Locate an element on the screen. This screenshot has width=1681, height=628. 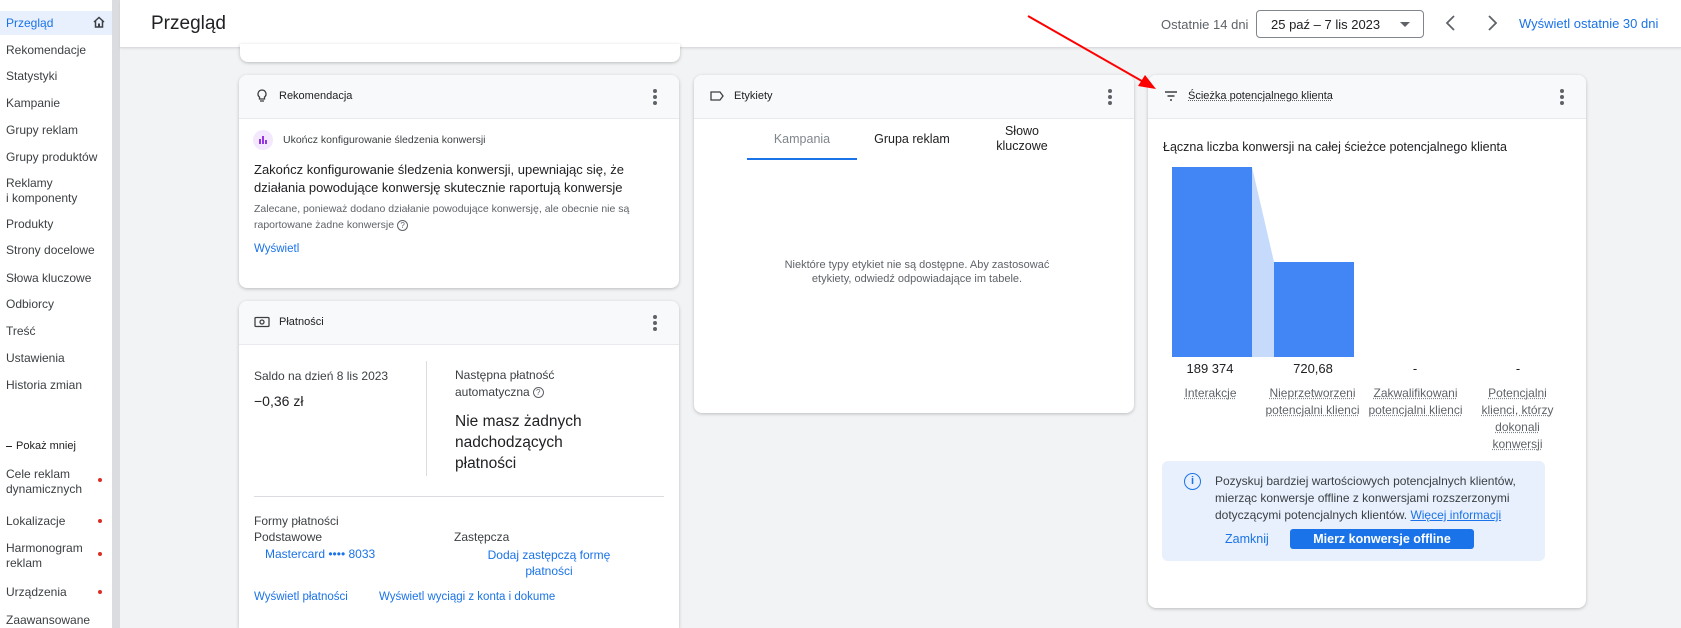
sidebar-item-products: Produkty is located at coordinates (56, 224).